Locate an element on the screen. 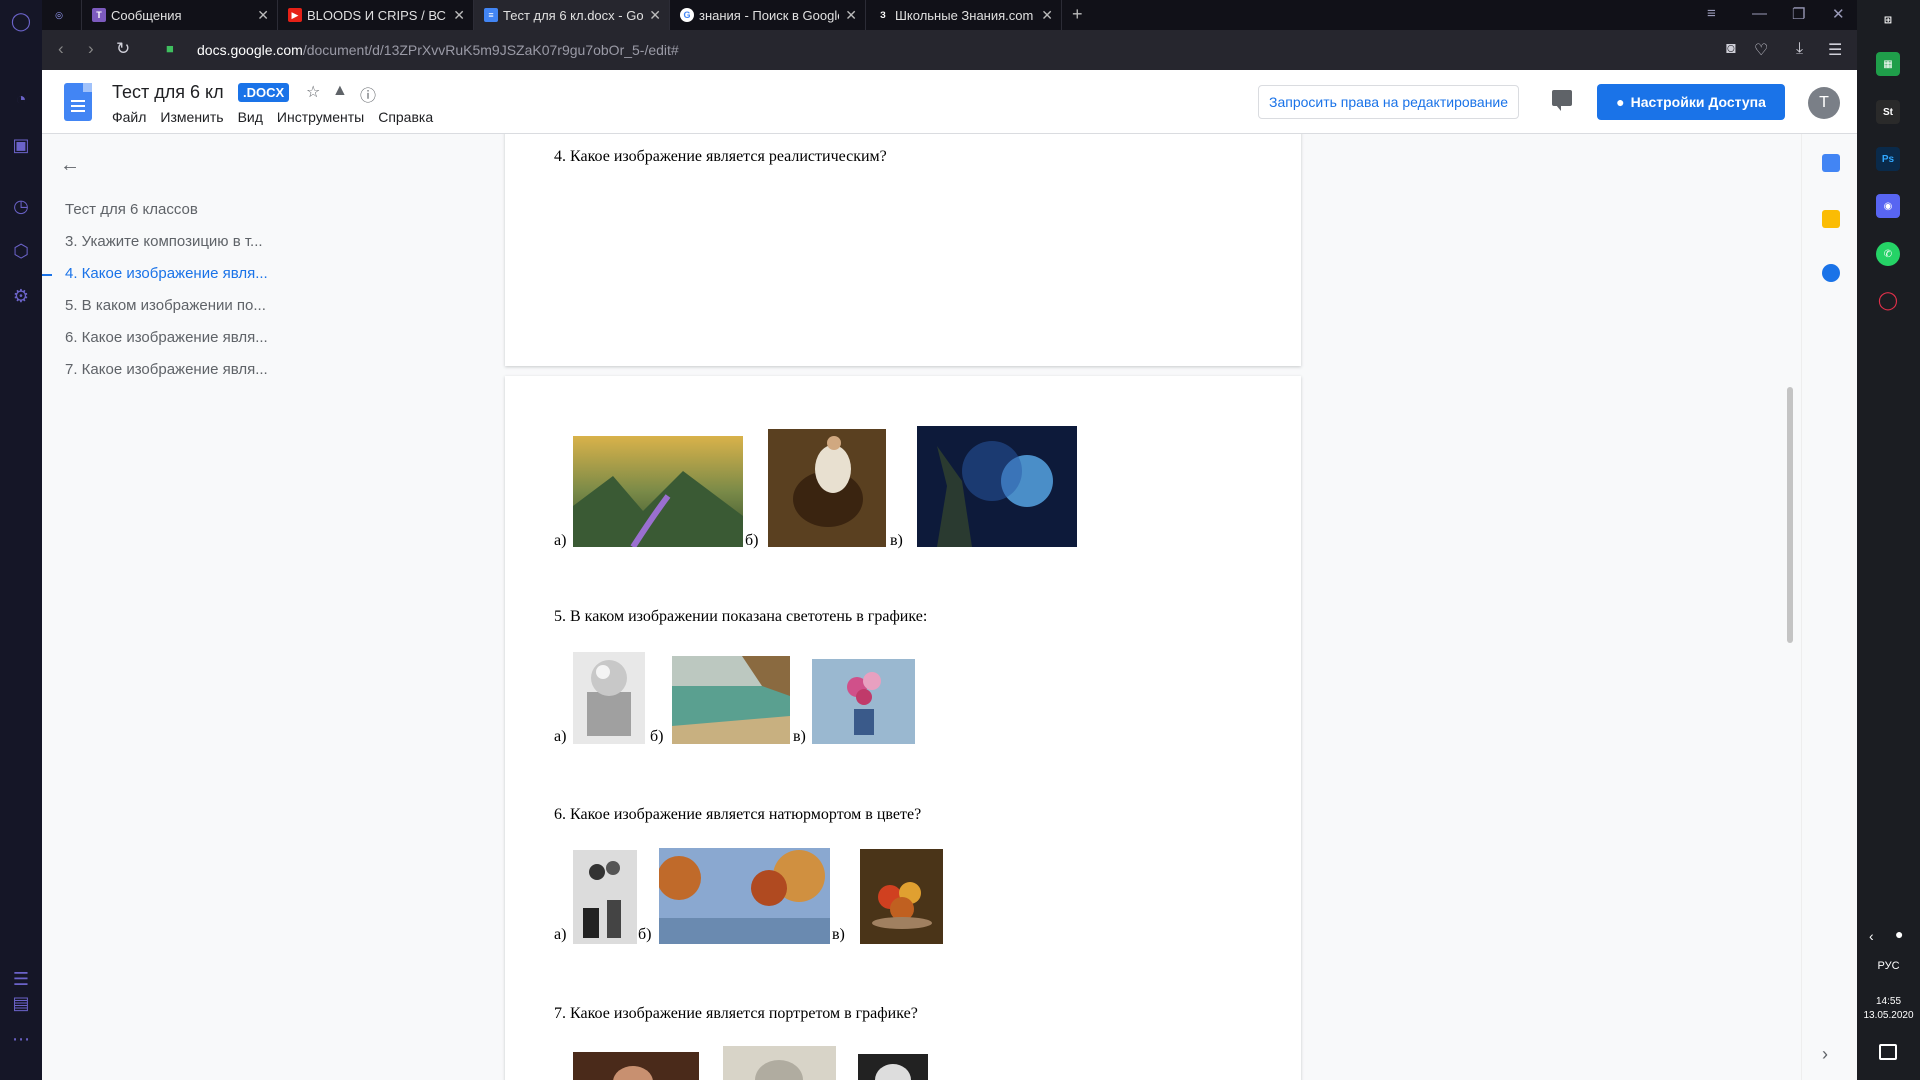  menu-tools: Инструменты is located at coordinates (320, 117).